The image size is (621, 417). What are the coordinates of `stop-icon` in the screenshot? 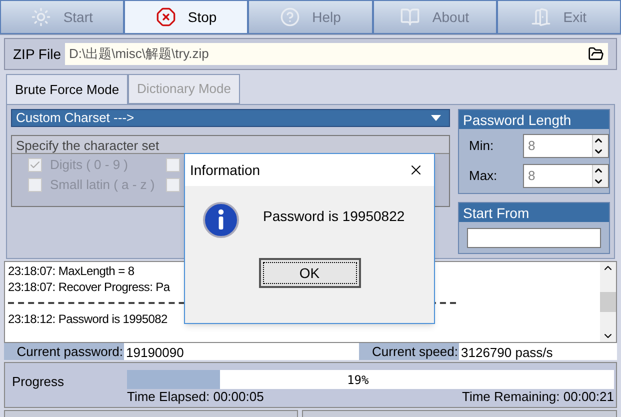 It's located at (166, 17).